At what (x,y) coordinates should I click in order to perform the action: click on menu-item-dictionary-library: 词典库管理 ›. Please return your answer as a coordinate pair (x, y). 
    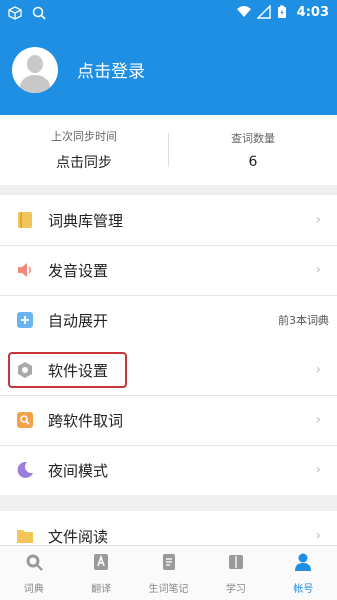
    Looking at the image, I should click on (168, 220).